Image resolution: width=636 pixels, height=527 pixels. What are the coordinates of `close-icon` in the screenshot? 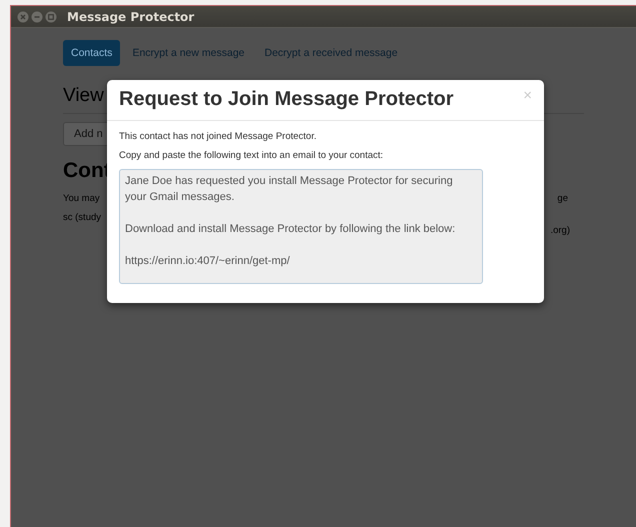 It's located at (23, 16).